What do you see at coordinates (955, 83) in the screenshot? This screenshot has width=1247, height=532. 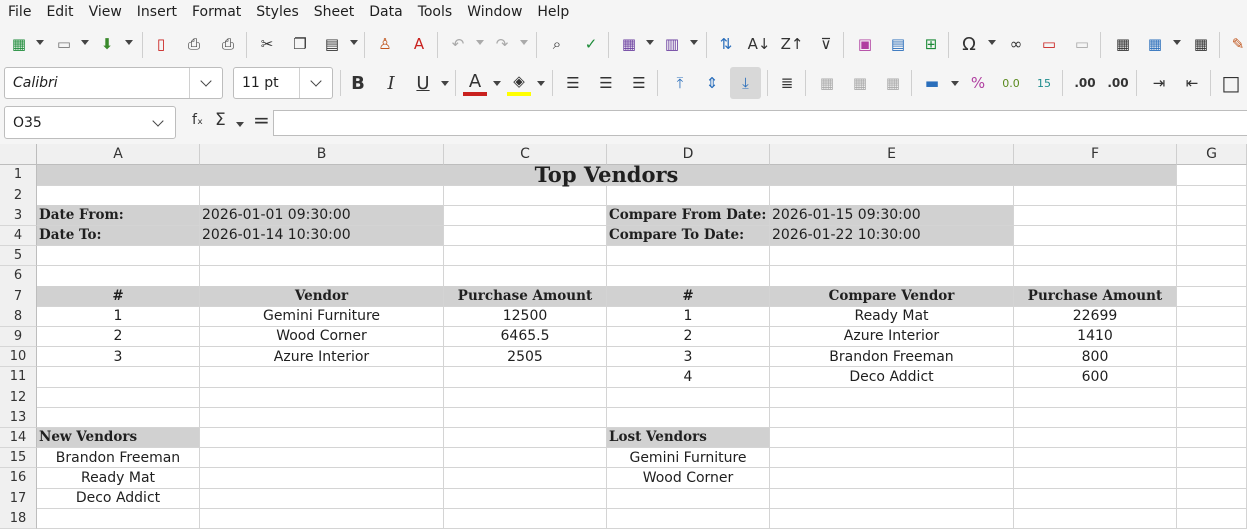 I see `currency-dropdown-icon` at bounding box center [955, 83].